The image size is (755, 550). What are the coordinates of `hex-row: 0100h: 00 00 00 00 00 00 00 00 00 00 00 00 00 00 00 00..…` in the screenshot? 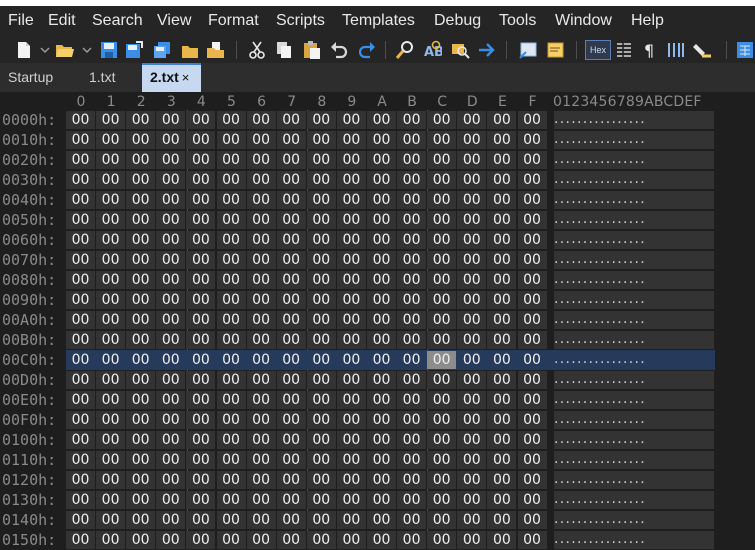 It's located at (377, 440).